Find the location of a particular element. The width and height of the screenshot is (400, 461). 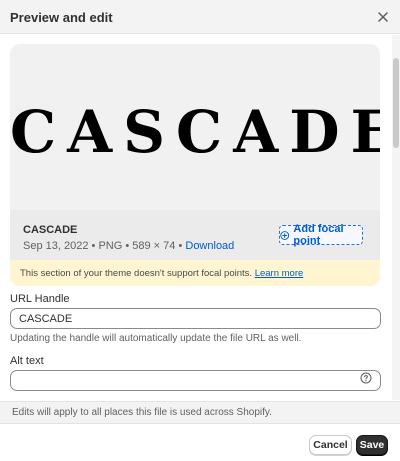

plus-circle-icon is located at coordinates (285, 235).